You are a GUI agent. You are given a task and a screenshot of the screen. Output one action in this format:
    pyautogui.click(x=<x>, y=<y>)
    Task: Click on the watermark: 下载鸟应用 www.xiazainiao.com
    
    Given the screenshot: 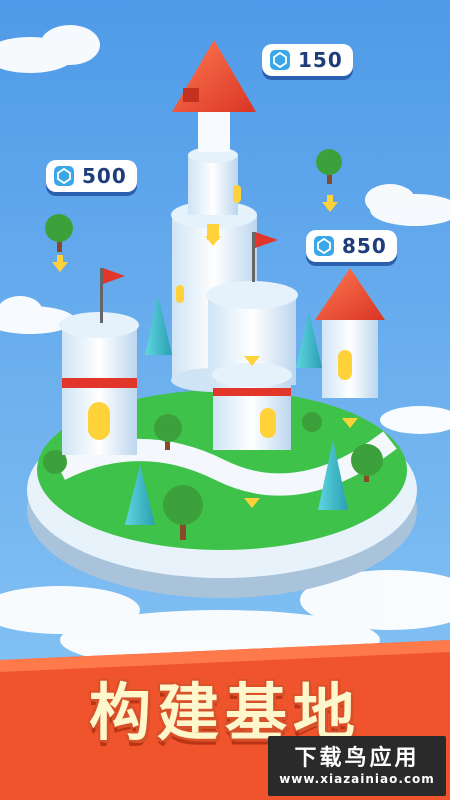 What is the action you would take?
    pyautogui.click(x=357, y=766)
    